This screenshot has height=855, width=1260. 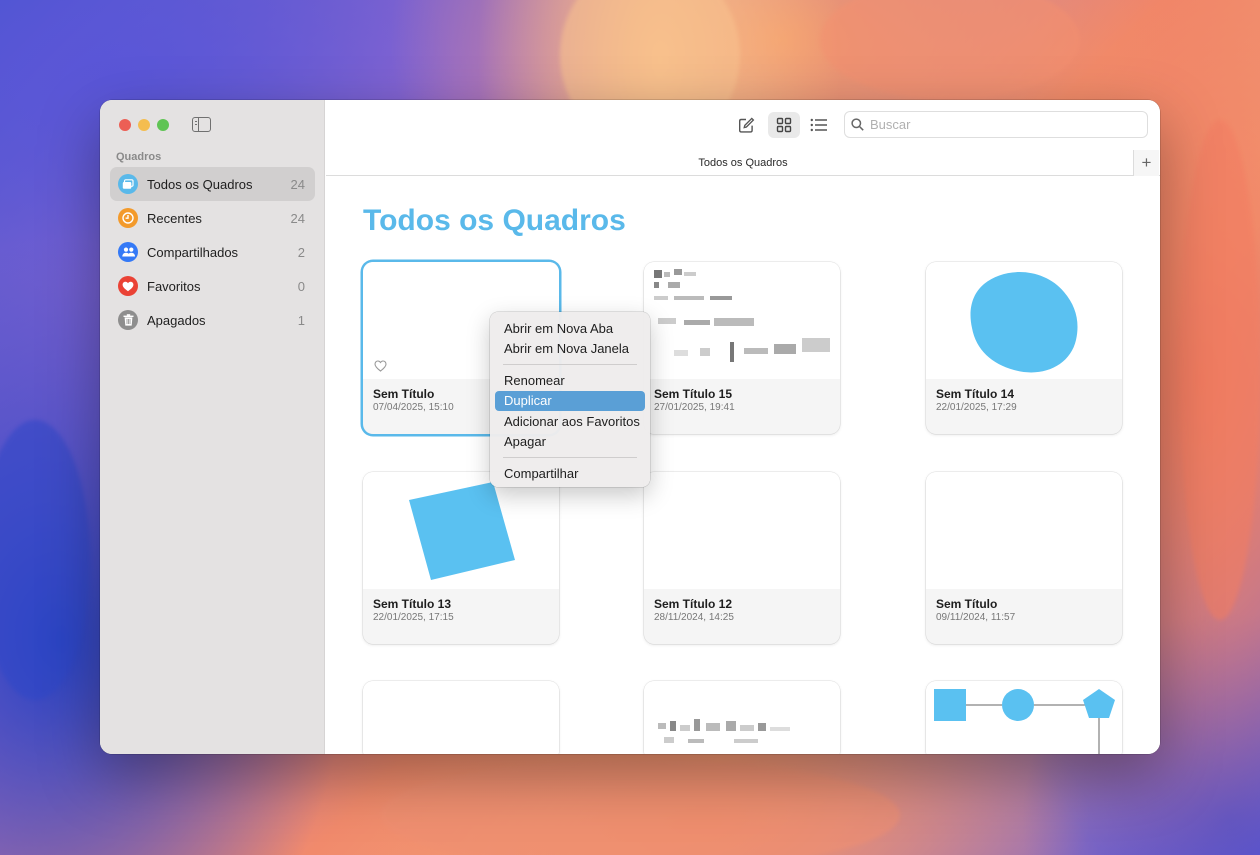 What do you see at coordinates (163, 125) in the screenshot?
I see `zoom-window-button` at bounding box center [163, 125].